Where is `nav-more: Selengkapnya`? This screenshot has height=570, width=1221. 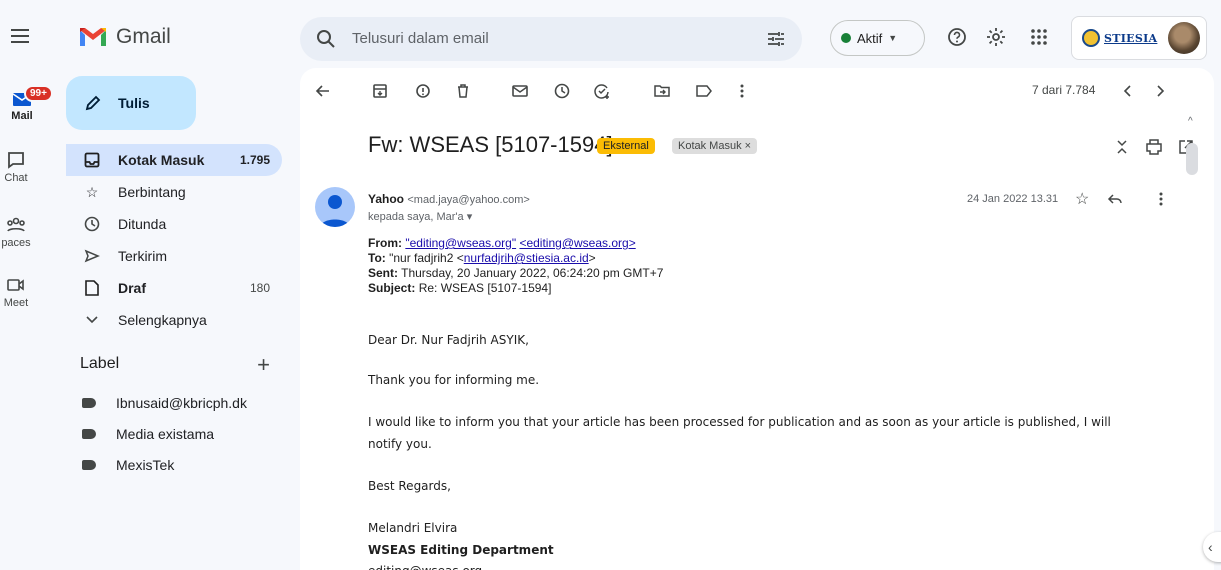
nav-more: Selengkapnya is located at coordinates (174, 320).